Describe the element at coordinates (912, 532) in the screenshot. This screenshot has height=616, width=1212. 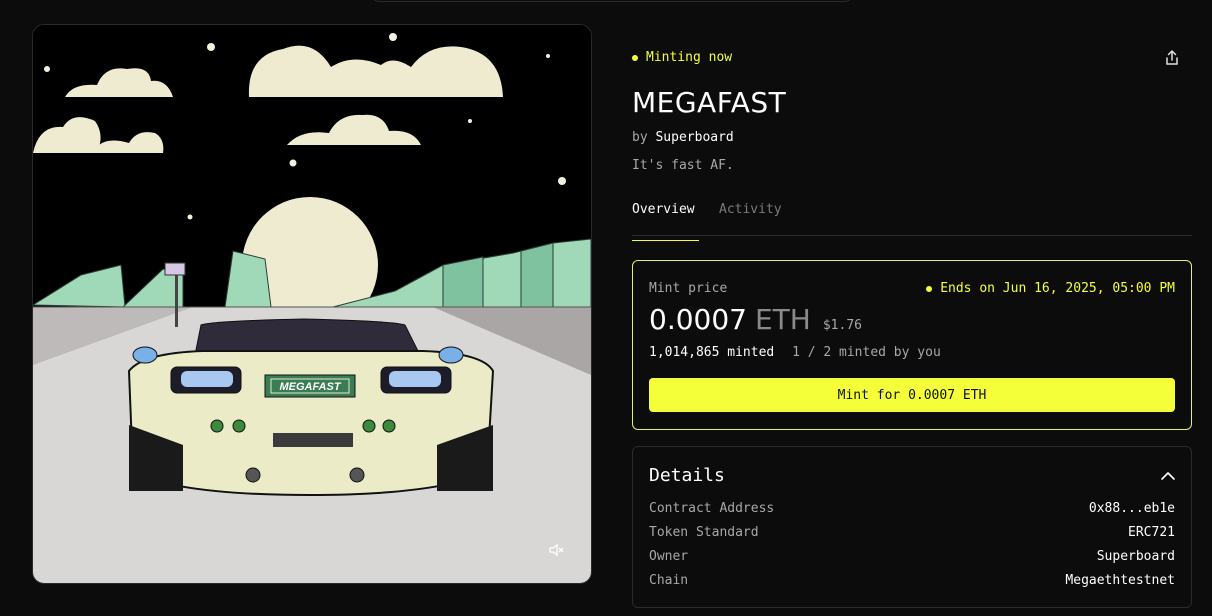
I see `detail-row-standard: Token Standard ERC721` at that location.